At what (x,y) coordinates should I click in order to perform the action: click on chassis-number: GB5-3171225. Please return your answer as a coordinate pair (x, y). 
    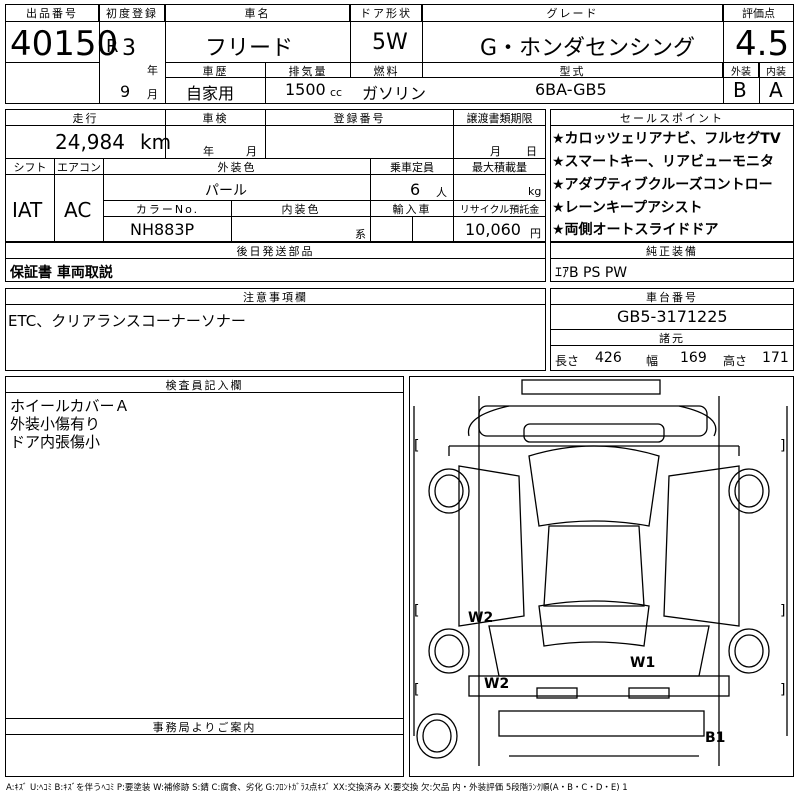
    Looking at the image, I should click on (672, 316).